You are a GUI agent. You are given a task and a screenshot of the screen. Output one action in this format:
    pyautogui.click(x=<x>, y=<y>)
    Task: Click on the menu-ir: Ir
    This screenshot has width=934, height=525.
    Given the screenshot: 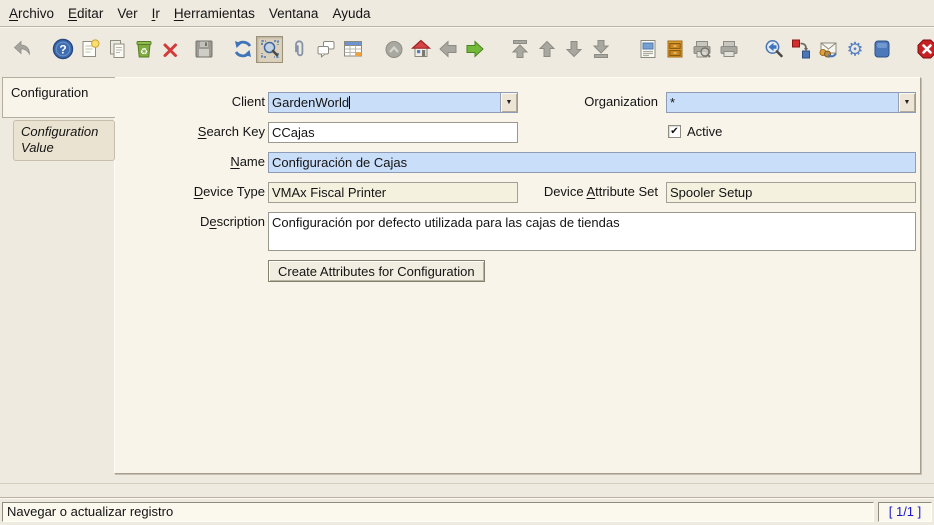 What is the action you would take?
    pyautogui.click(x=156, y=13)
    